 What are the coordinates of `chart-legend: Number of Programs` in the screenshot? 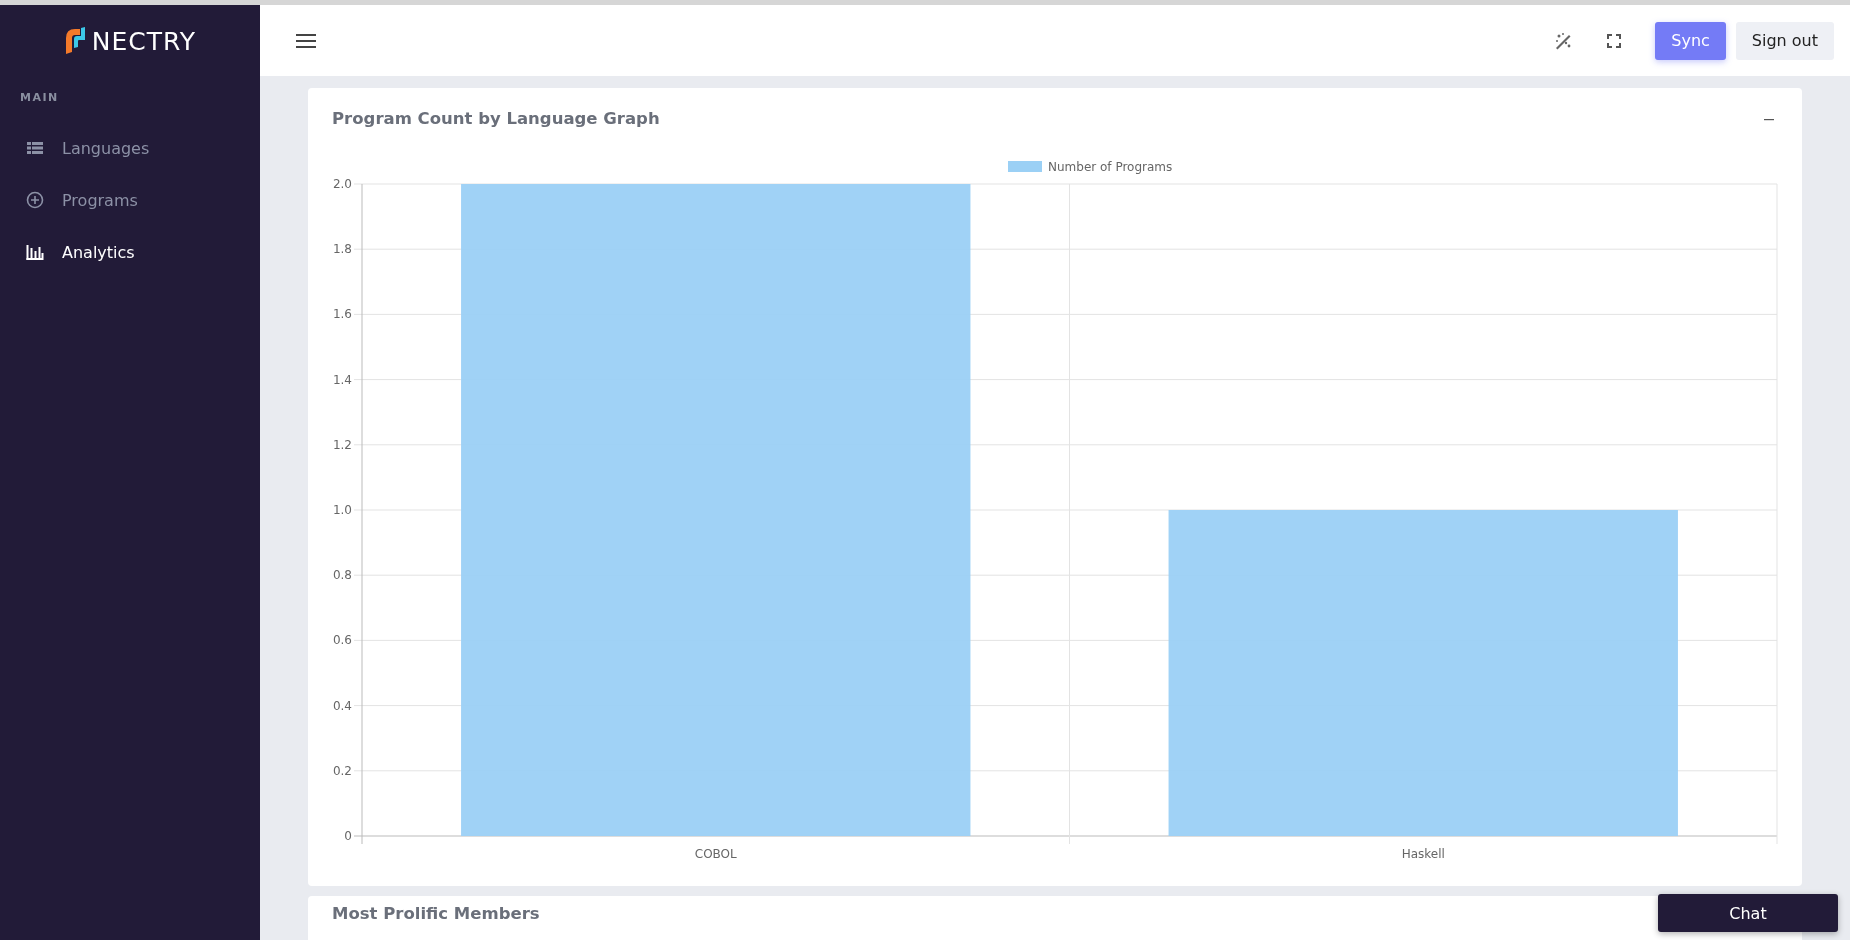 It's located at (1090, 167).